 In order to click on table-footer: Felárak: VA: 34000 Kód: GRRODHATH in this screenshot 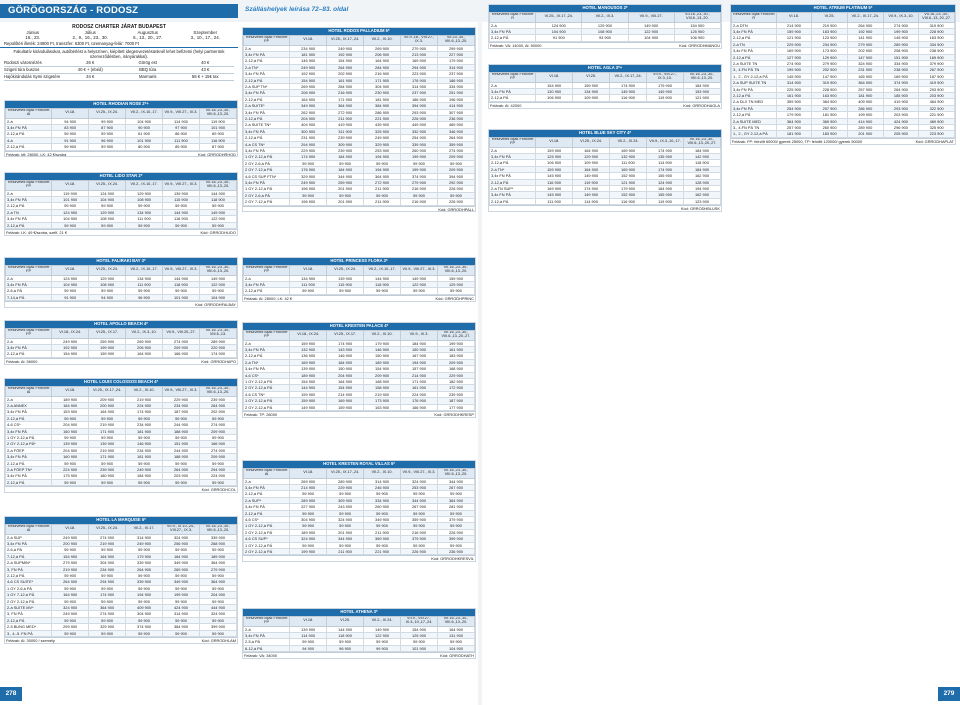, I will do `click(359, 655)`.